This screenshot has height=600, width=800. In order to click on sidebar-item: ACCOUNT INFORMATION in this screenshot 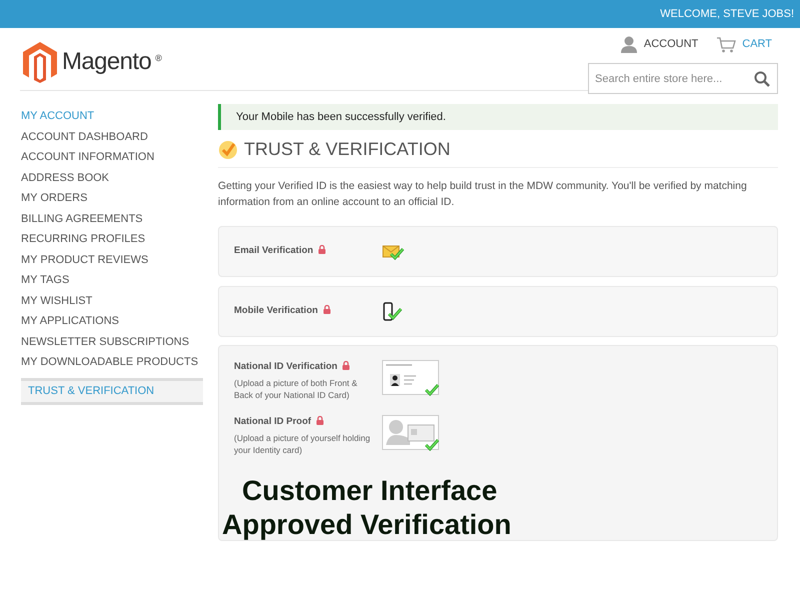, I will do `click(112, 160)`.